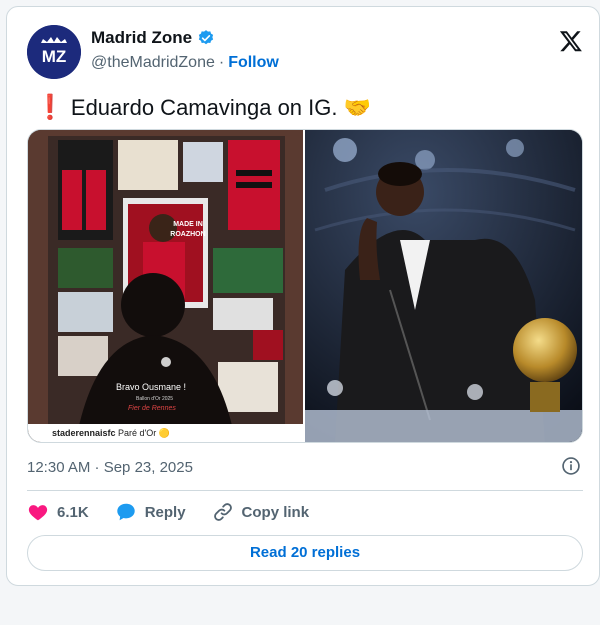 The height and width of the screenshot is (625, 600). I want to click on author-handle-row: @theMadridZone · Follow, so click(185, 63).